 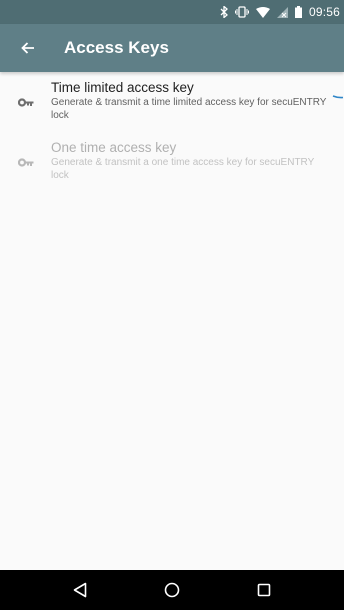 I want to click on status-bar: 09:56, so click(x=172, y=12).